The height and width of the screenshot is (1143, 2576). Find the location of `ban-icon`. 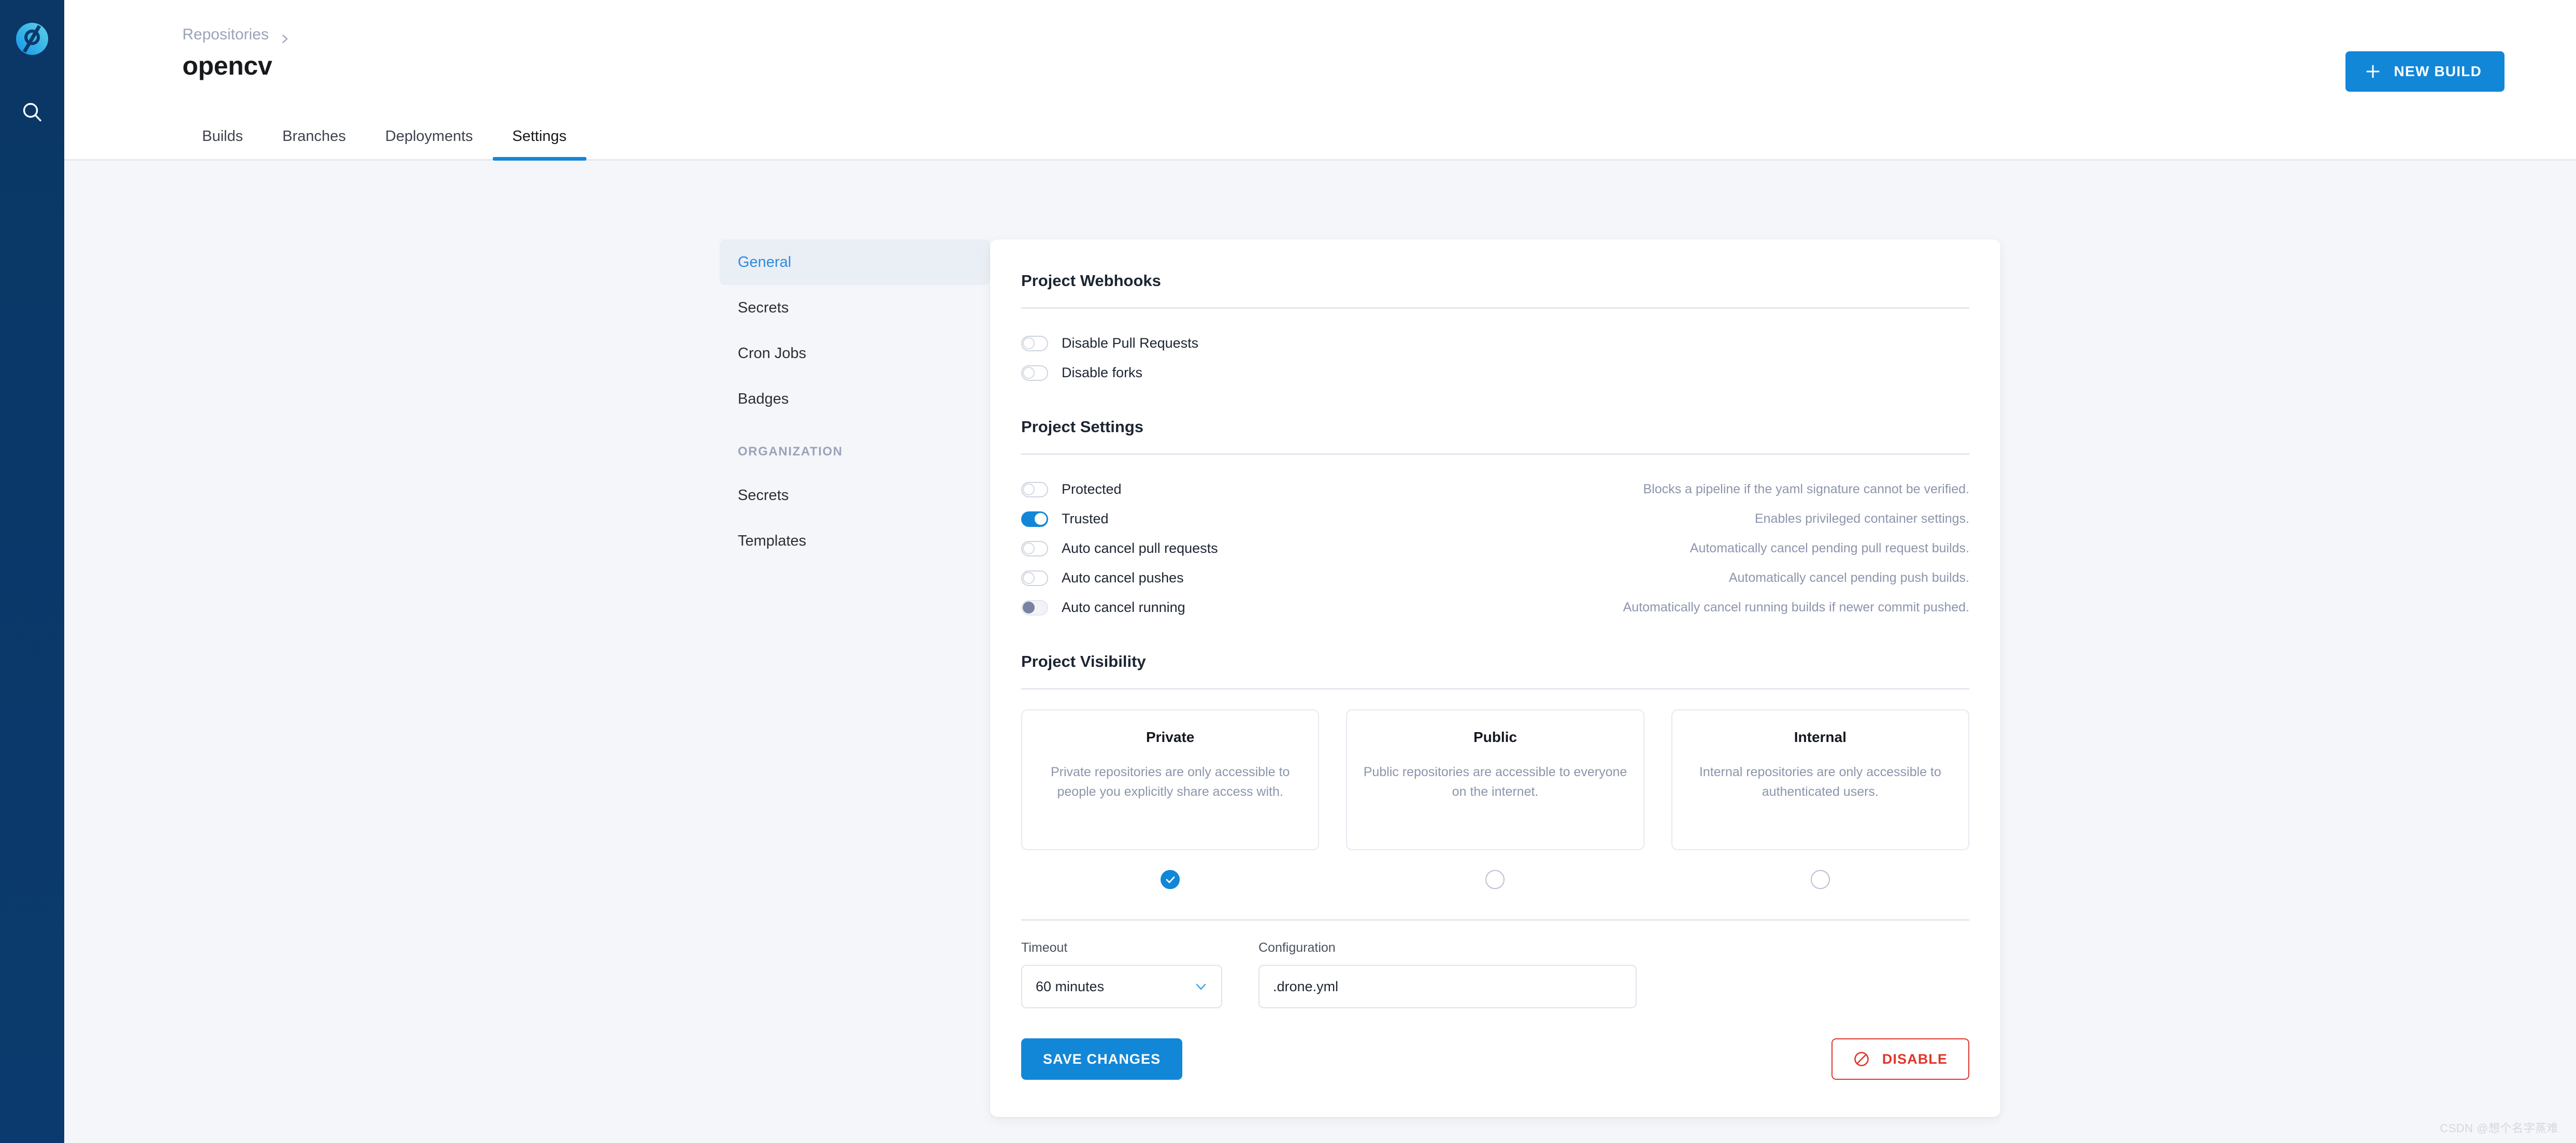

ban-icon is located at coordinates (1861, 1059).